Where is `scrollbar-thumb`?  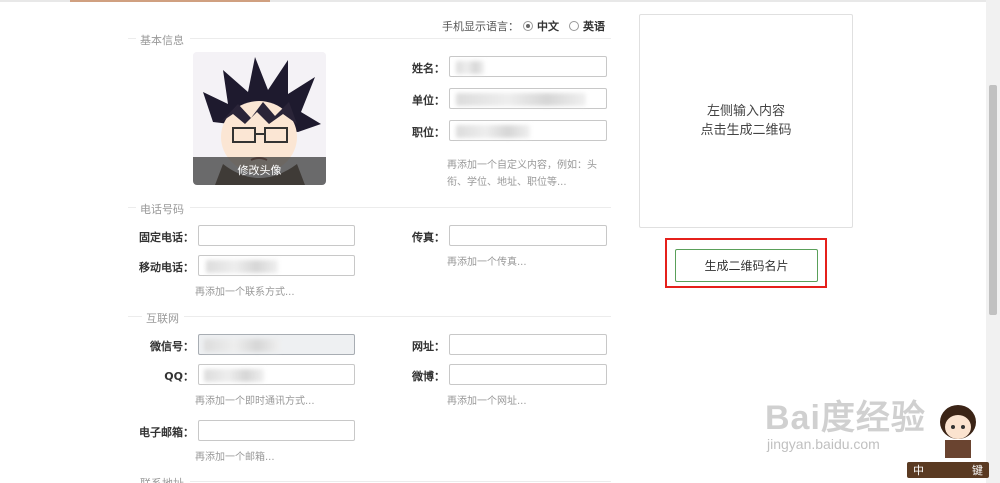
scrollbar-thumb is located at coordinates (993, 200).